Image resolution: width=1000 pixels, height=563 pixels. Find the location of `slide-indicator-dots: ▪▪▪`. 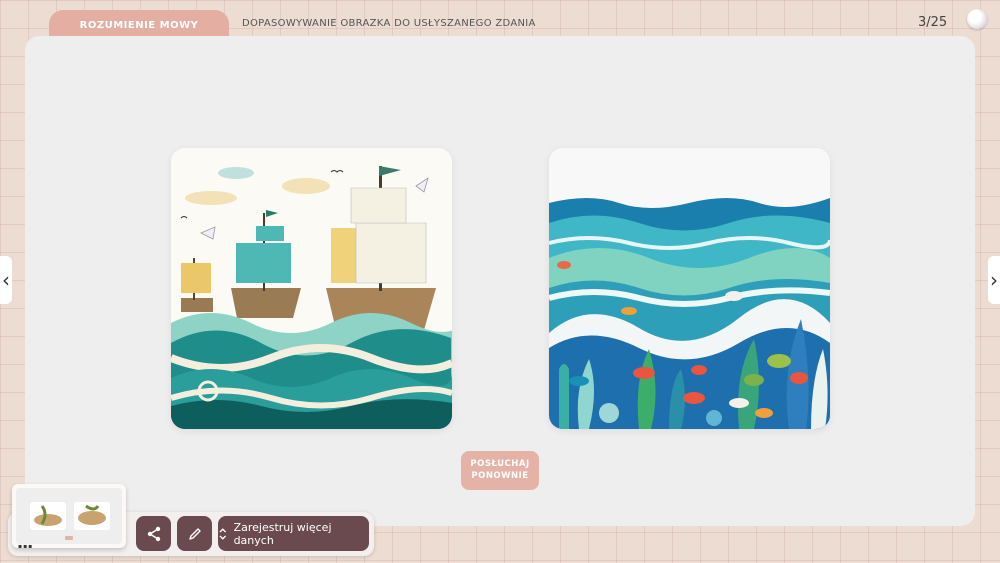

slide-indicator-dots: ▪▪▪ is located at coordinates (26, 546).